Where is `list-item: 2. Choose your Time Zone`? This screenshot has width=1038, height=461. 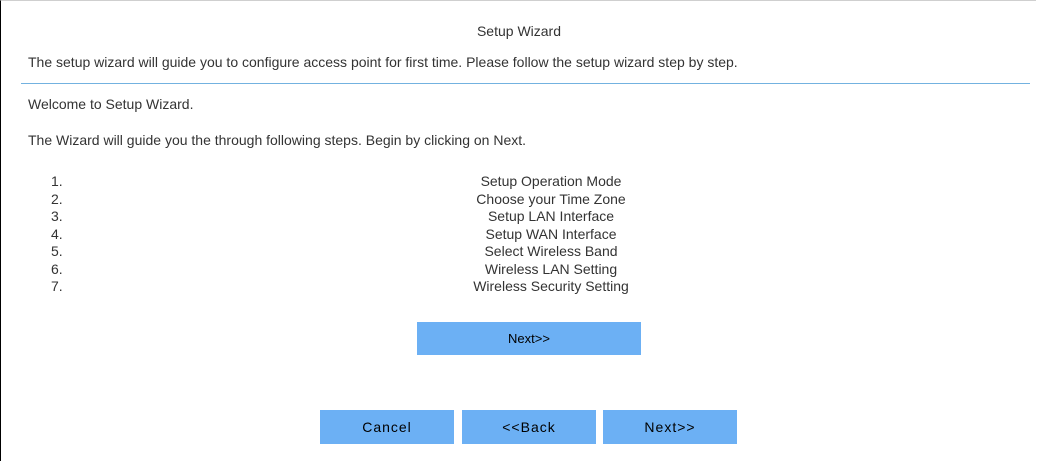 list-item: 2. Choose your Time Zone is located at coordinates (519, 200).